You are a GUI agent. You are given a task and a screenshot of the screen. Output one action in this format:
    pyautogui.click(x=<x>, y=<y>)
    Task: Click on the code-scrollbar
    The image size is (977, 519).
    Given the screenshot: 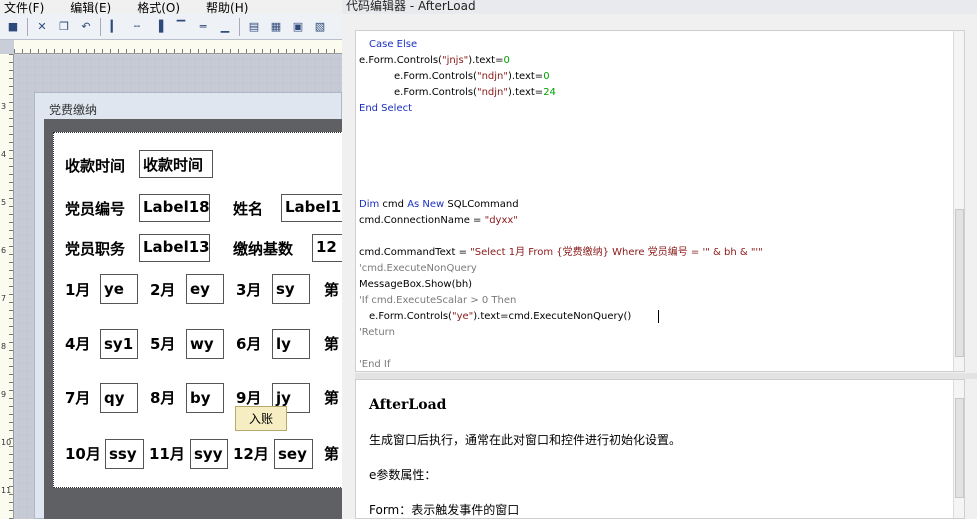 What is the action you would take?
    pyautogui.click(x=958, y=201)
    